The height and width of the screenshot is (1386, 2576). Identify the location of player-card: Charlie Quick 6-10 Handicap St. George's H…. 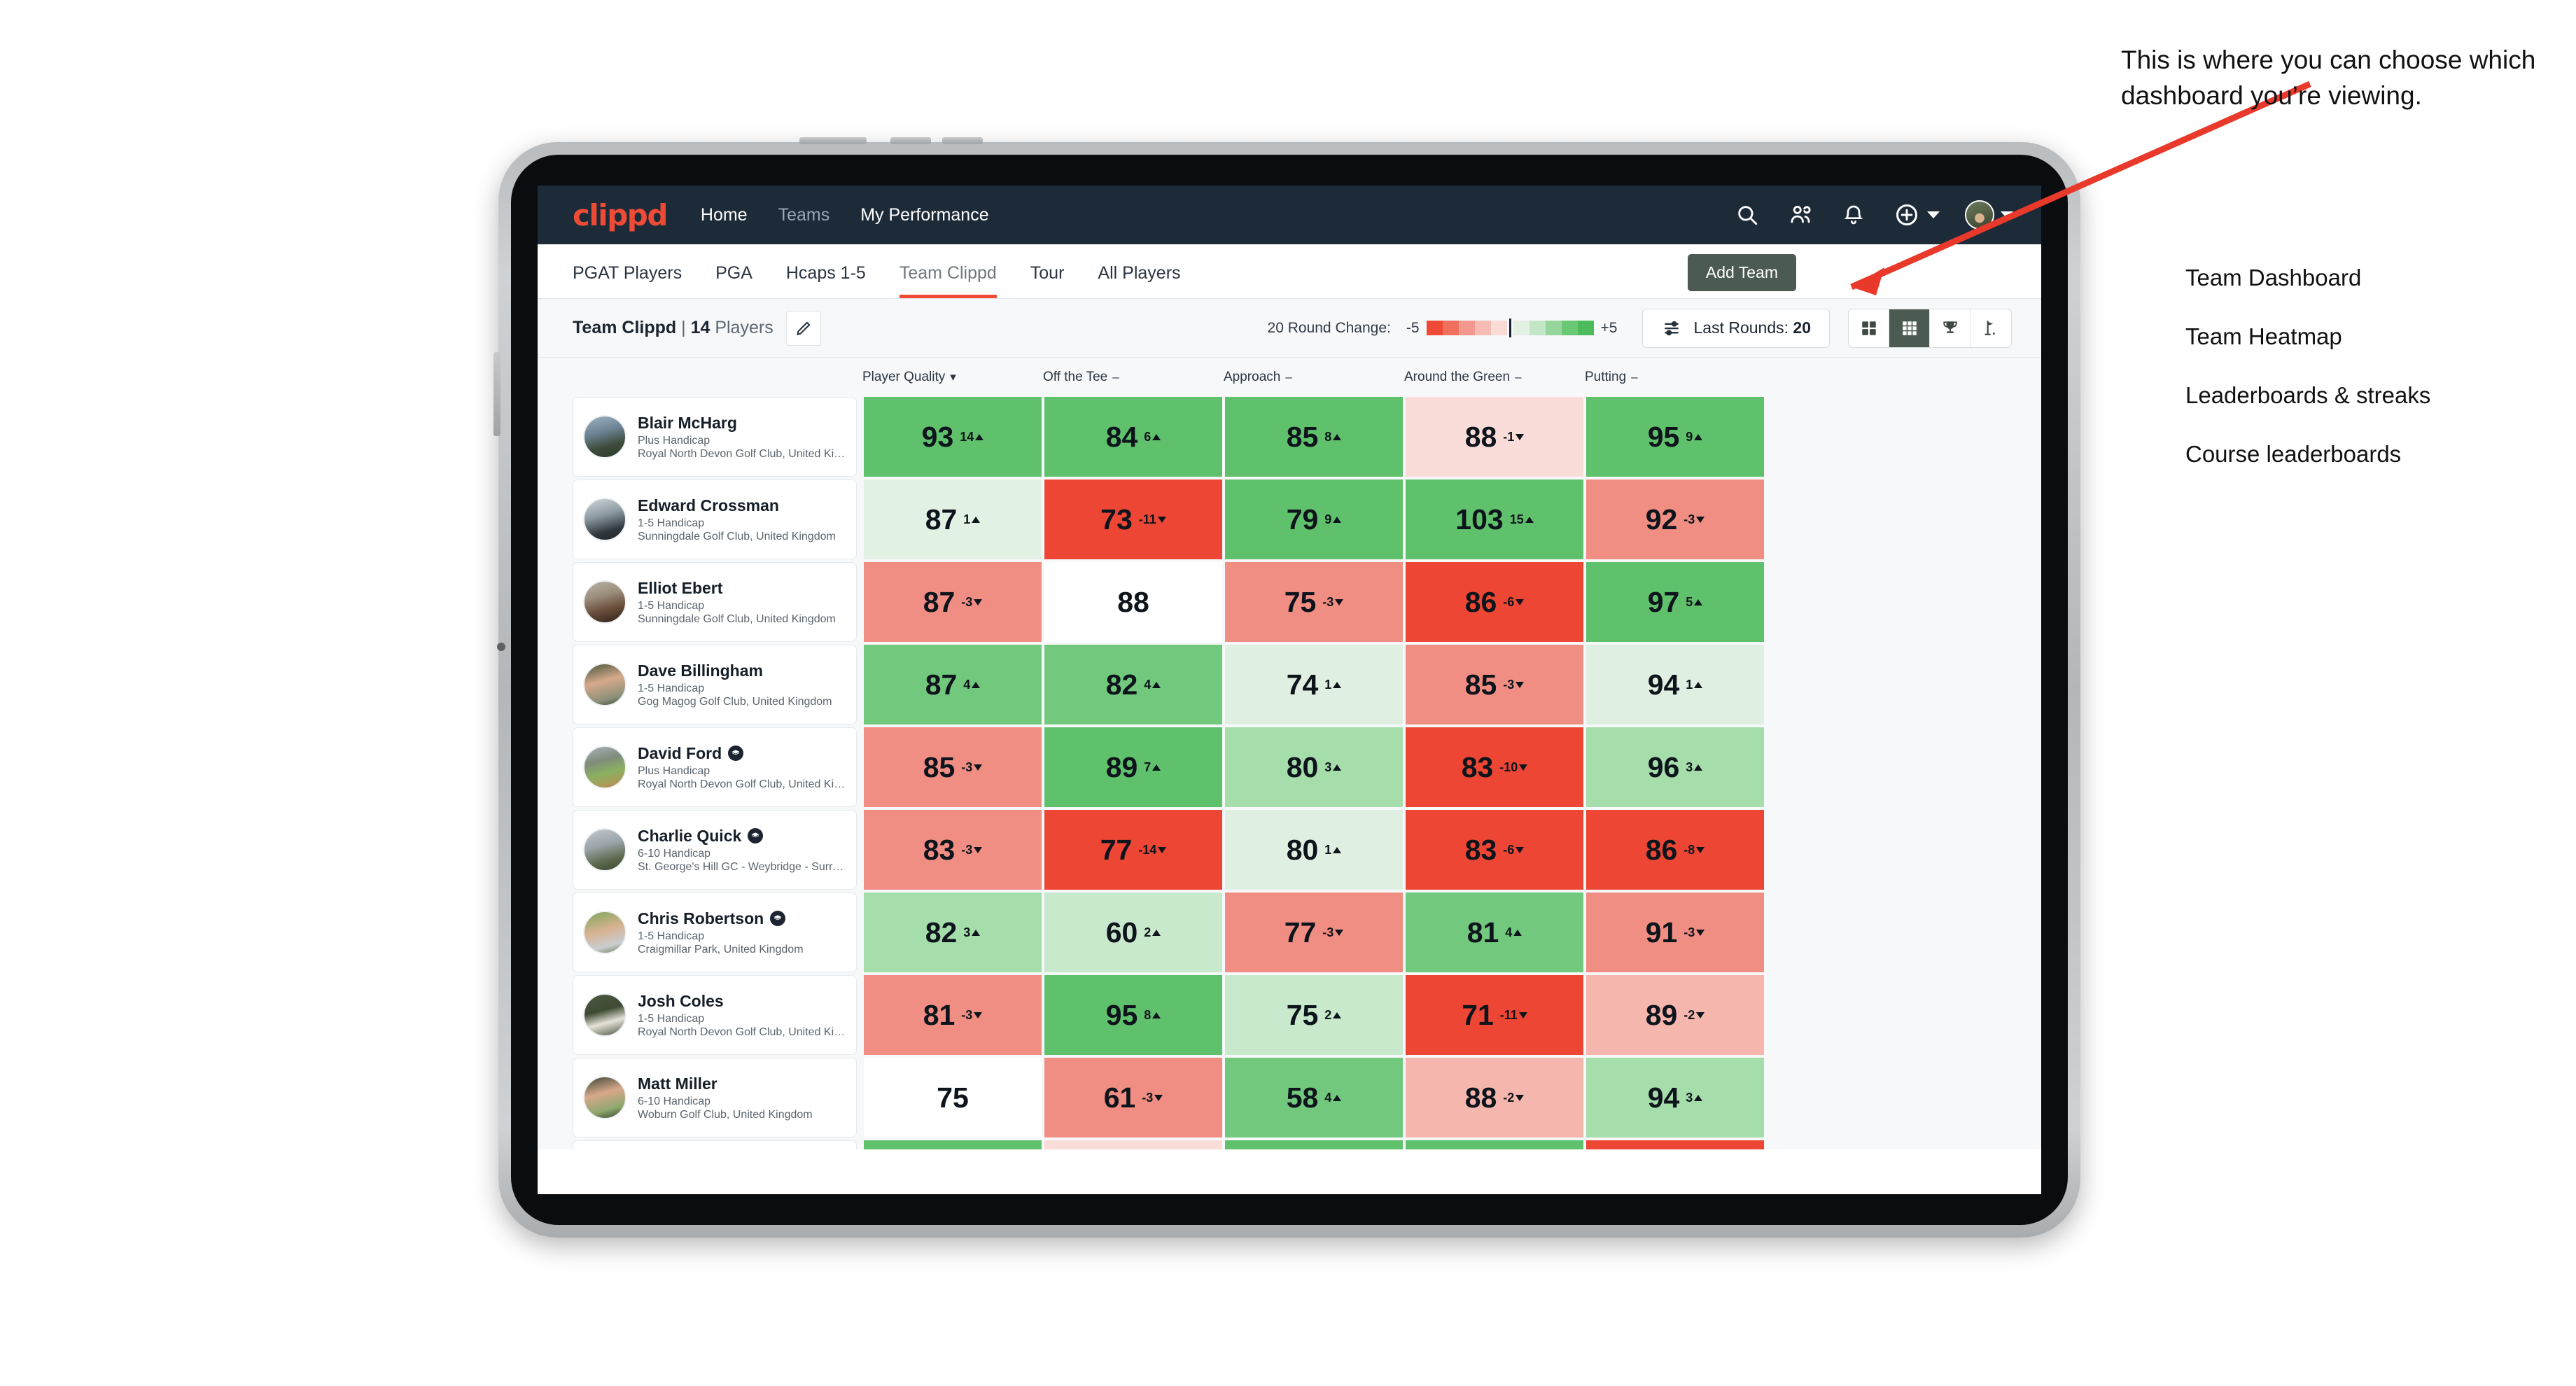
(715, 850).